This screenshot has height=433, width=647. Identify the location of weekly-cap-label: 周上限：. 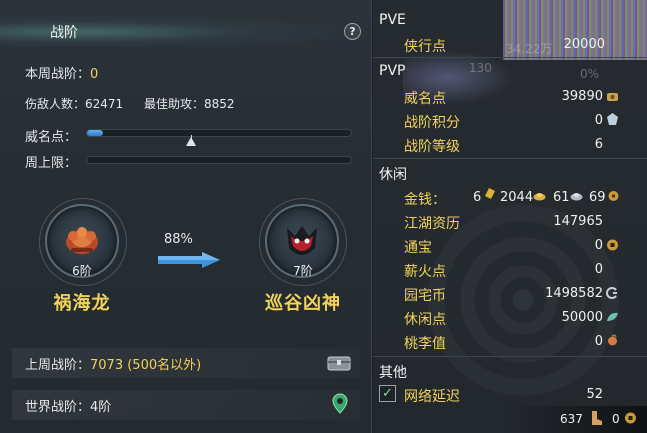
(51, 163).